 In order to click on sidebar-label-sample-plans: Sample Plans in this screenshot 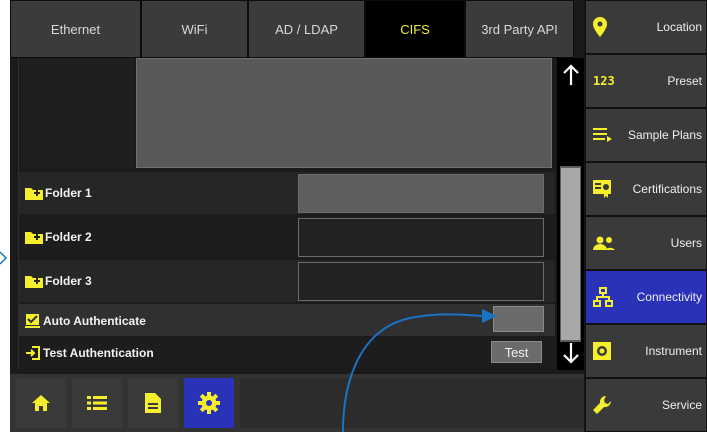, I will do `click(664, 135)`.